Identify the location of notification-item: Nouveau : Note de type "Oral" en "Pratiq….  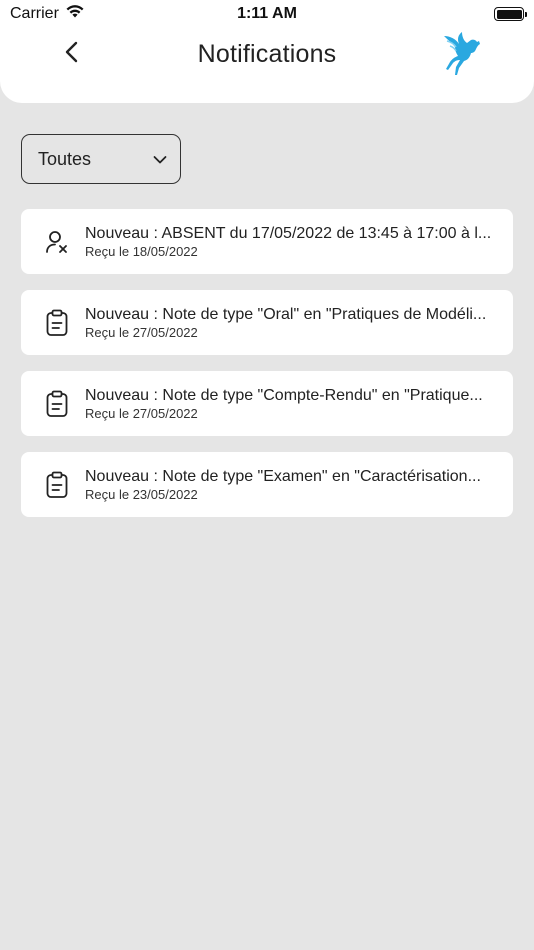
(267, 322).